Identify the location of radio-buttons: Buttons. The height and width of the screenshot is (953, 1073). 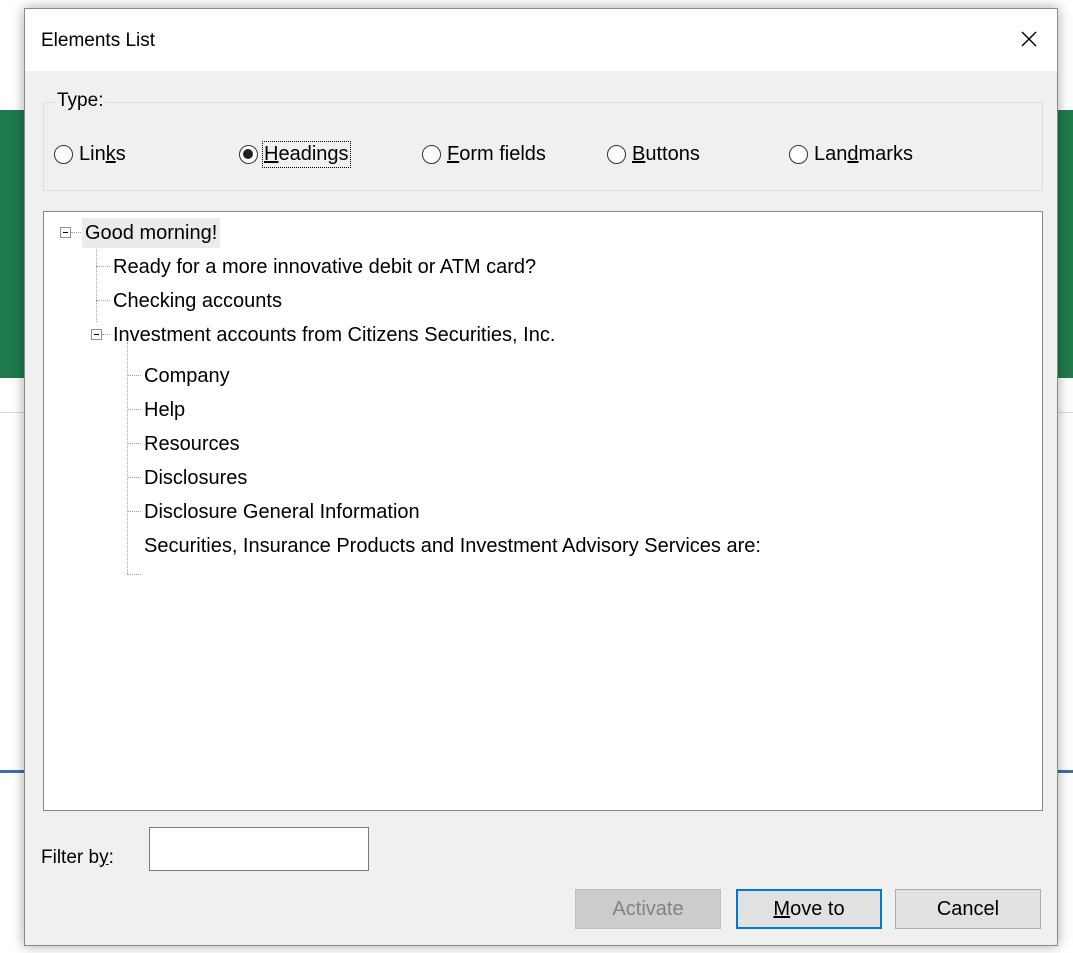
(653, 154).